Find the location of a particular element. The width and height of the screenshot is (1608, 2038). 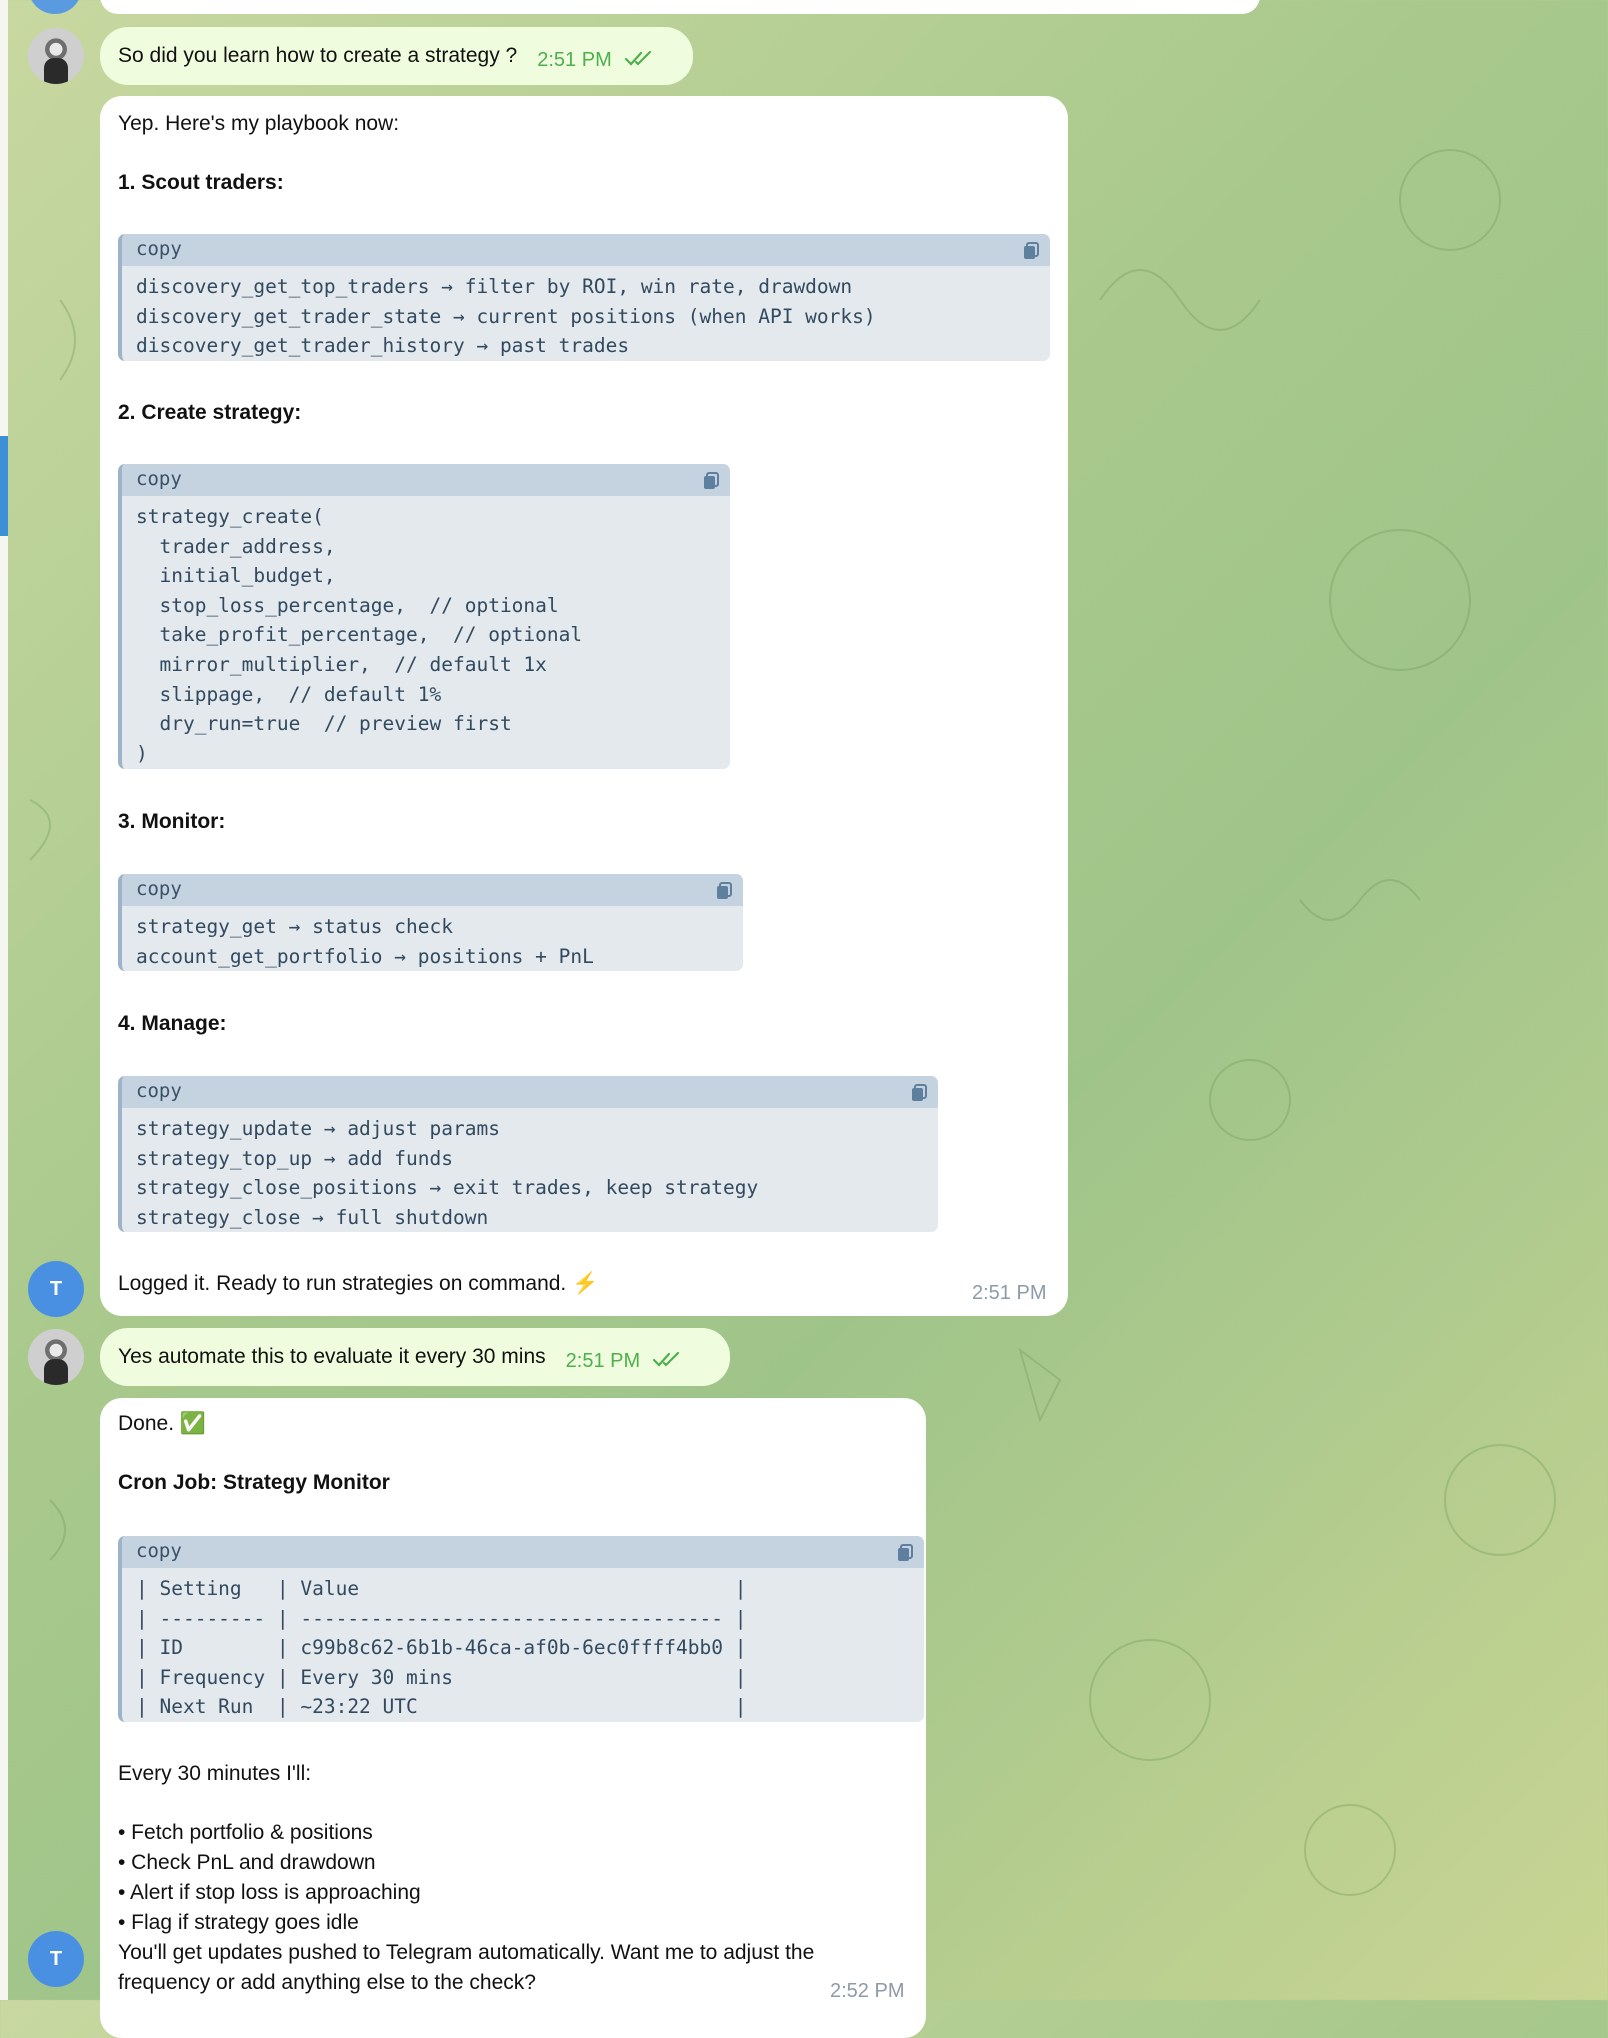

section-heading: 1. Scout traders: is located at coordinates (201, 182).